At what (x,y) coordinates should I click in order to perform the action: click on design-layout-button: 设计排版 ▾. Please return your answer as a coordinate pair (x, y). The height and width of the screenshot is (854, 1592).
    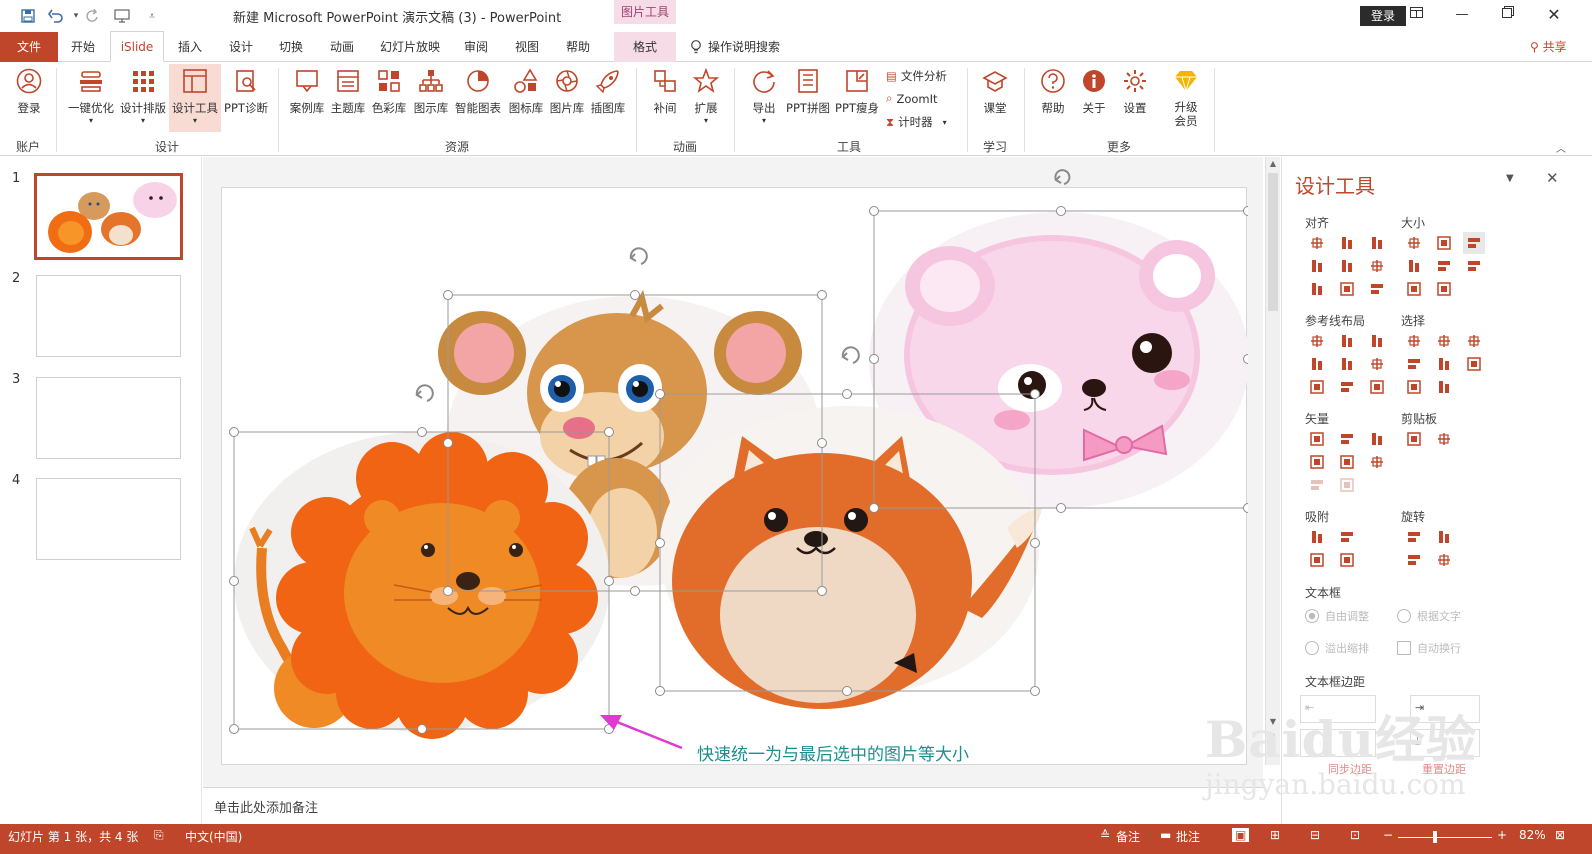
    Looking at the image, I should click on (143, 95).